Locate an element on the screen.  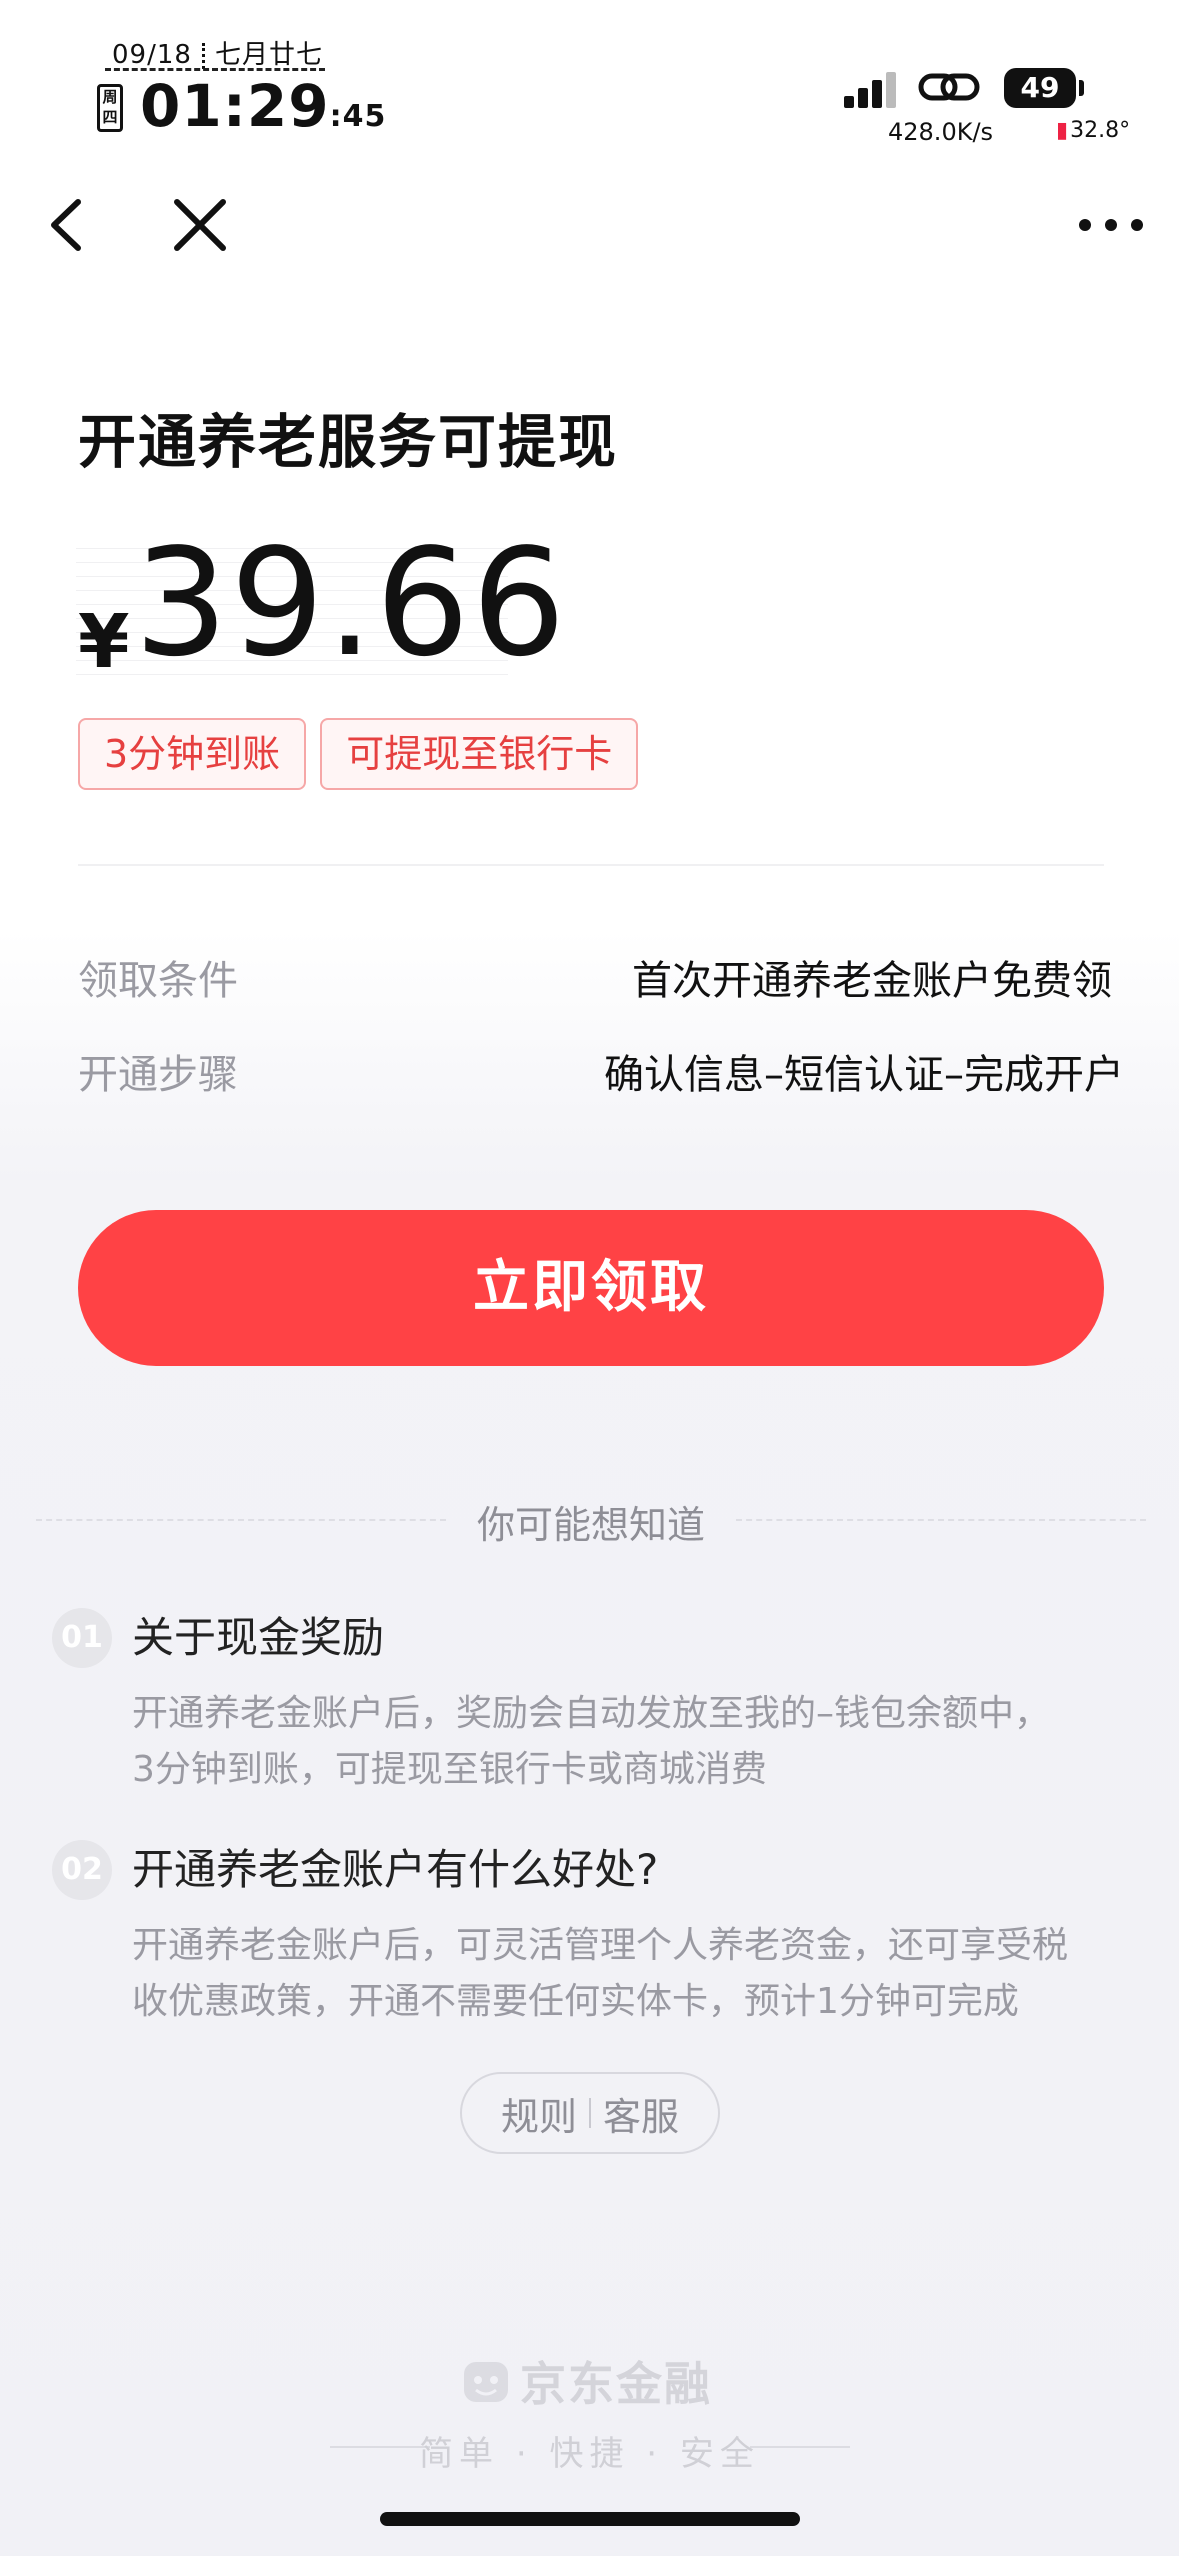
tag-withdraw-bank: 可提现至银行卡 is located at coordinates (479, 754).